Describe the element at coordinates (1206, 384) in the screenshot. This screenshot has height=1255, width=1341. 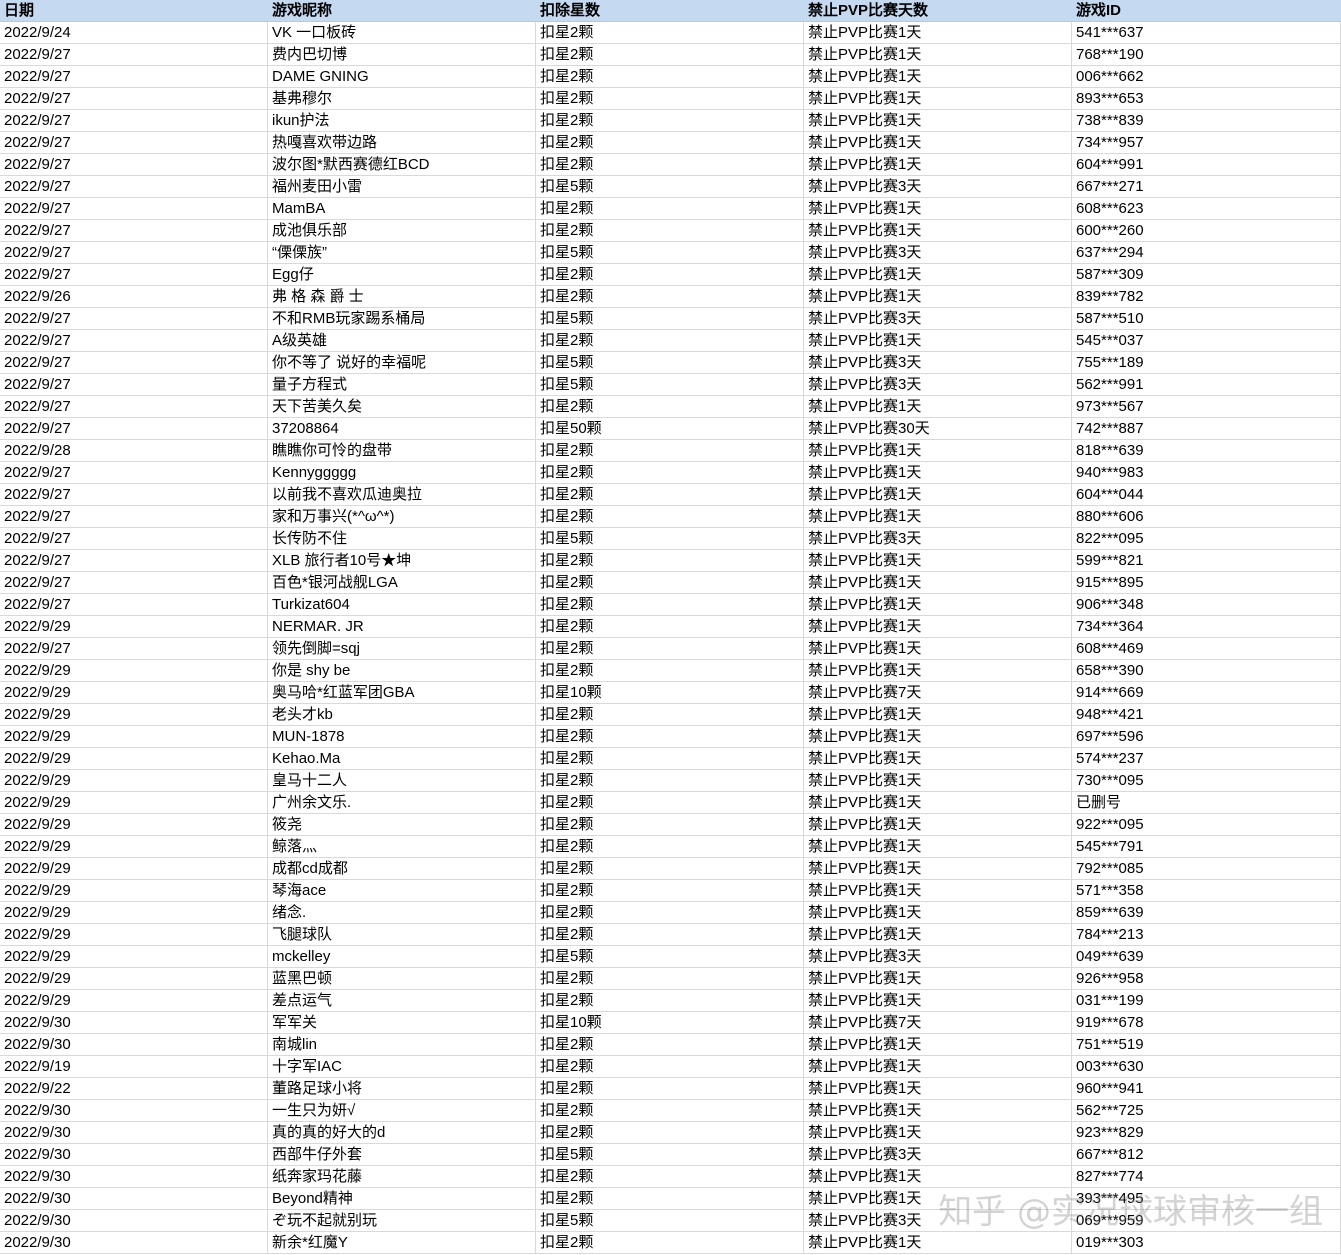
I see `cell-game-id: 562***991` at that location.